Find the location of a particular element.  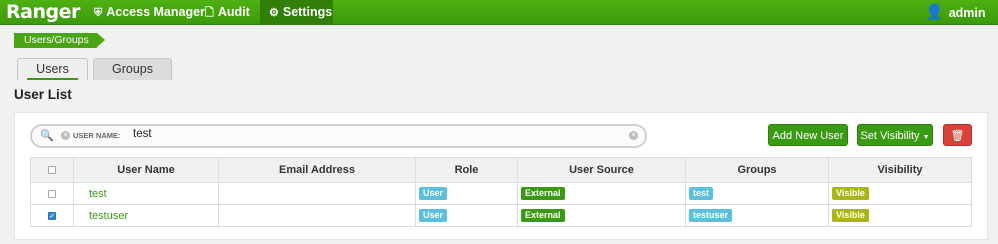

search-icon: 🔍 is located at coordinates (47, 136).